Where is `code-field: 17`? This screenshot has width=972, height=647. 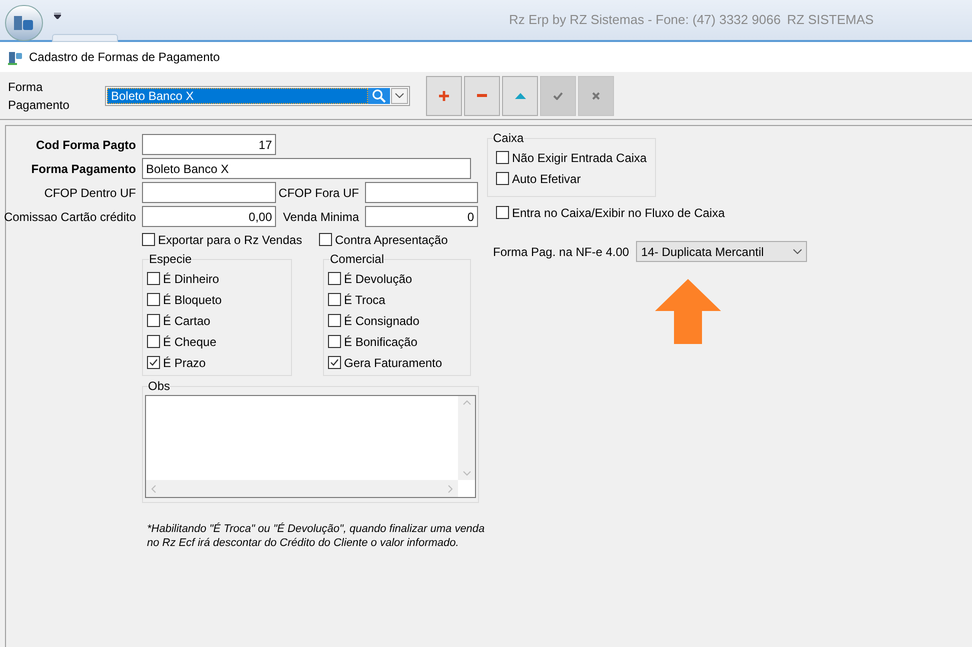 code-field: 17 is located at coordinates (209, 144).